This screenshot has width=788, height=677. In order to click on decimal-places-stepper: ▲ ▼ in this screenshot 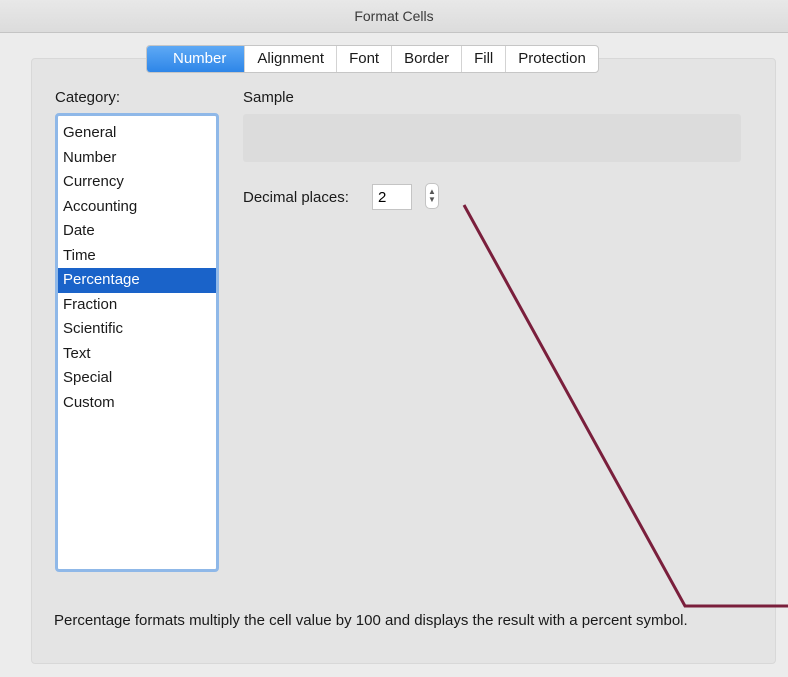, I will do `click(432, 196)`.